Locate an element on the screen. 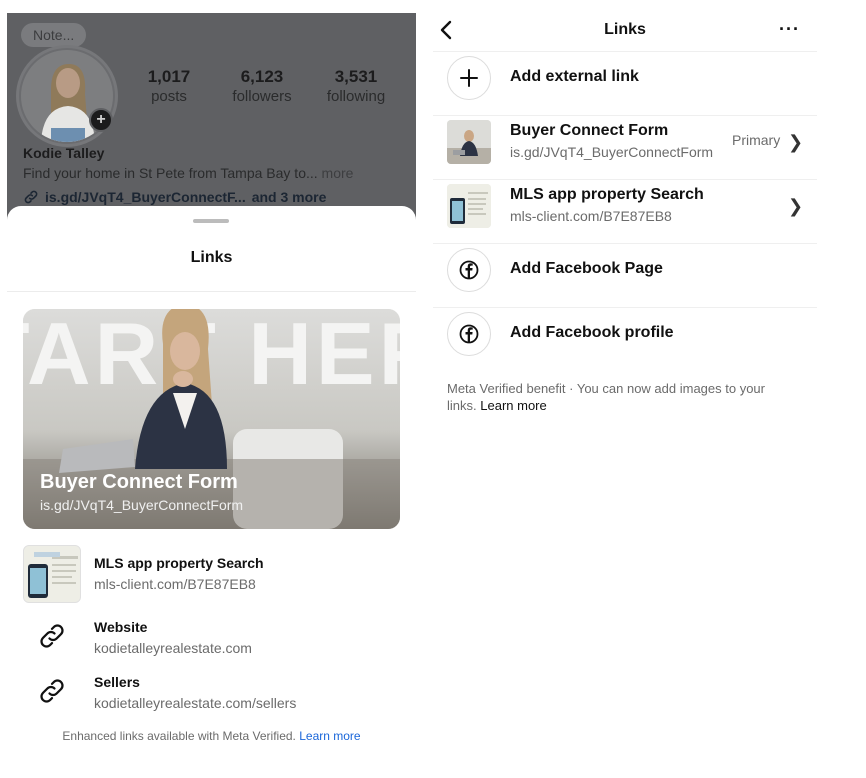  page-title: Links is located at coordinates (625, 29).